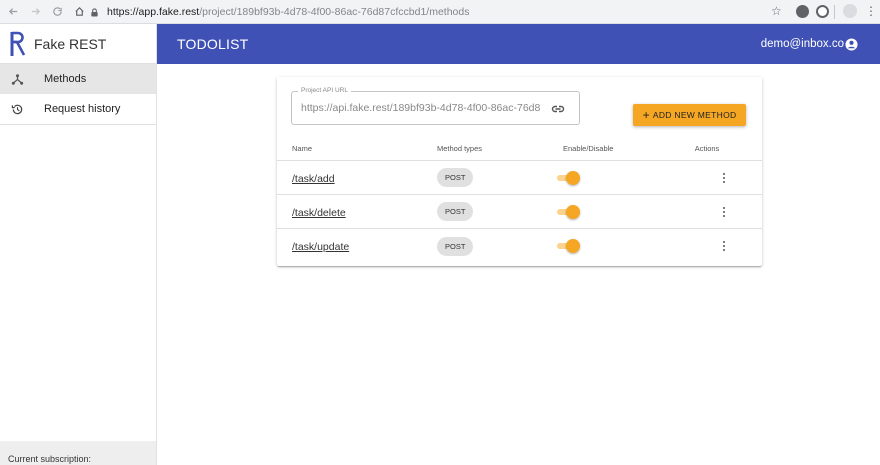  I want to click on bookmark-star-icon: ☆, so click(776, 11).